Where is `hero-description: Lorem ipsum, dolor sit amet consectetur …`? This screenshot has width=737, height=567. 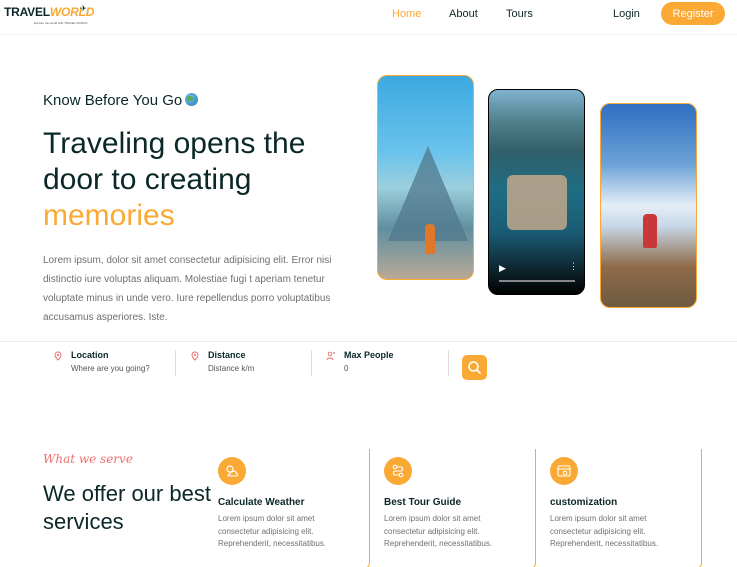 hero-description: Lorem ipsum, dolor sit amet consectetur … is located at coordinates (187, 289).